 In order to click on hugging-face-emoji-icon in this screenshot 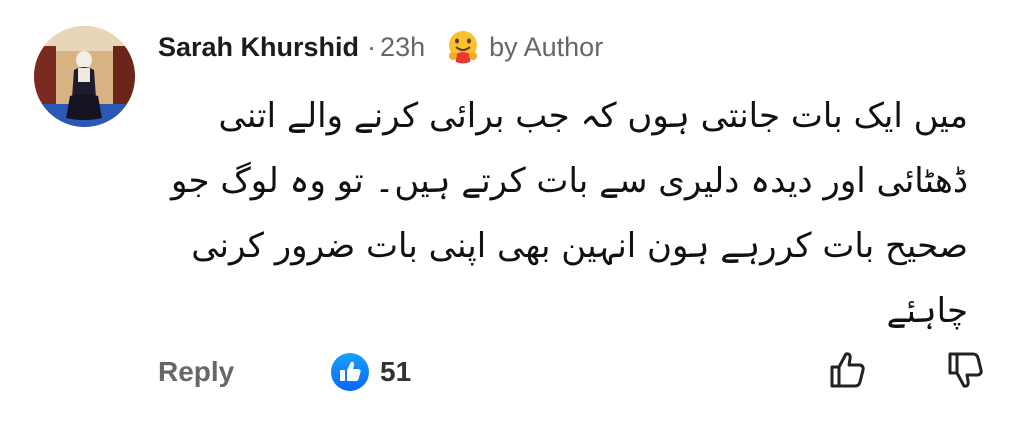, I will do `click(463, 47)`.